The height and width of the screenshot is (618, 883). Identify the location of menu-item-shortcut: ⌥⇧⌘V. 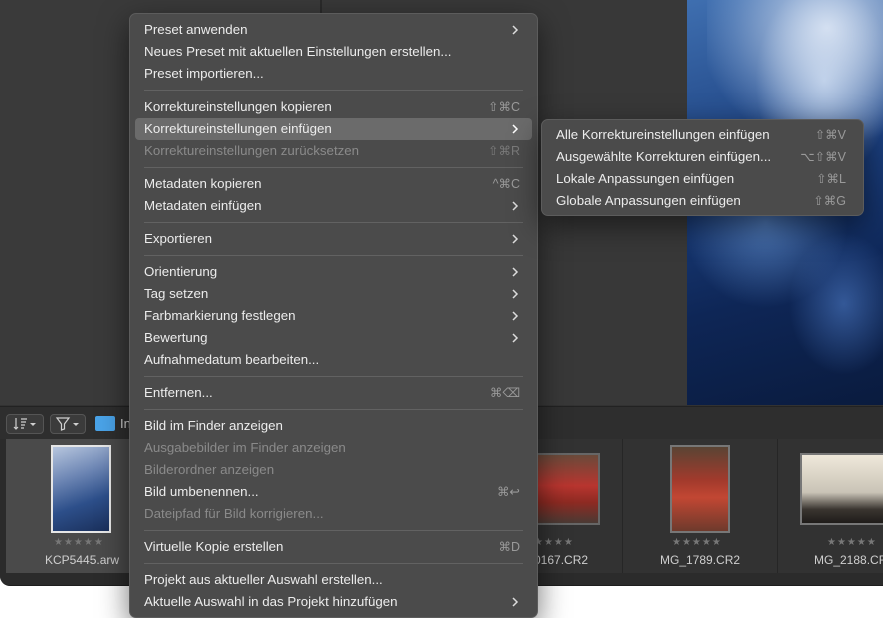
(823, 157).